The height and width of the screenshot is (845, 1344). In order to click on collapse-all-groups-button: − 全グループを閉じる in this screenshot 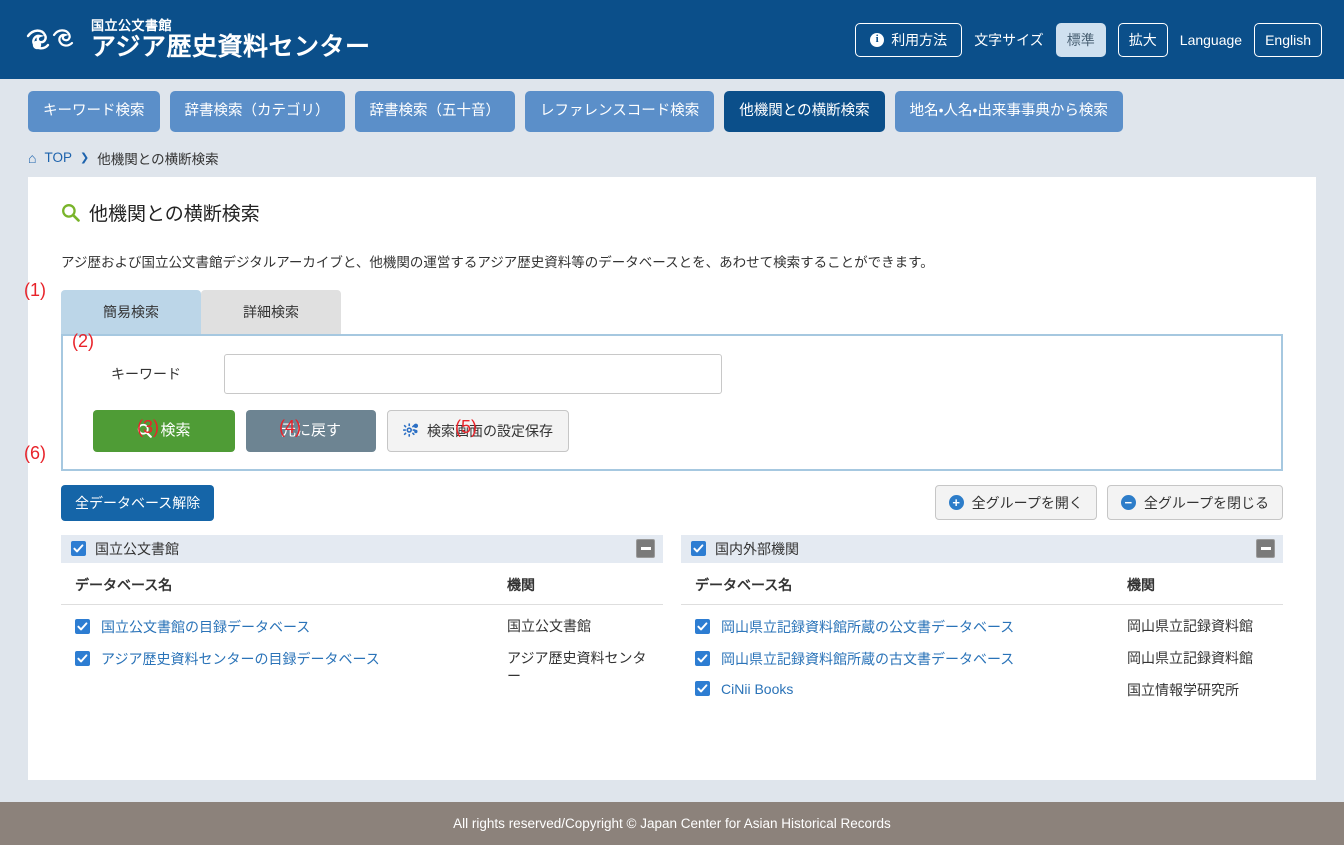, I will do `click(1194, 502)`.